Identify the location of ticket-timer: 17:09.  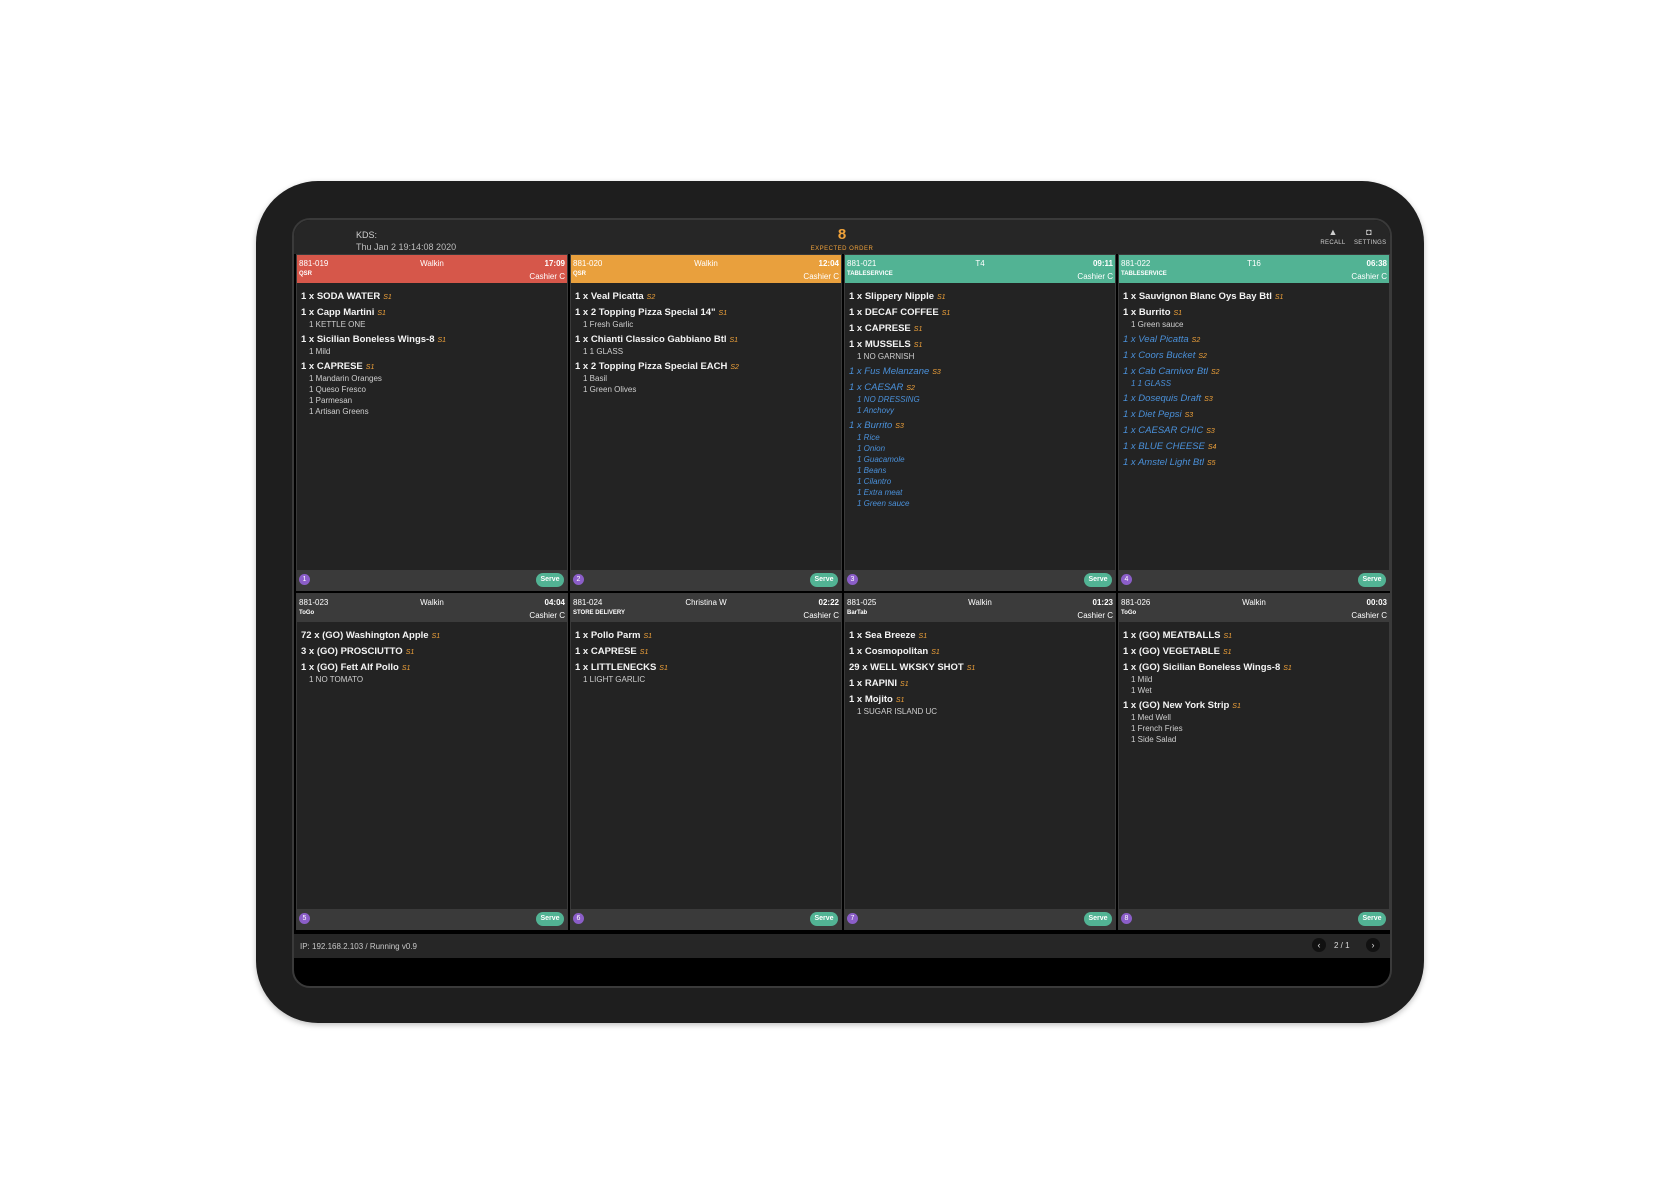
(554, 263).